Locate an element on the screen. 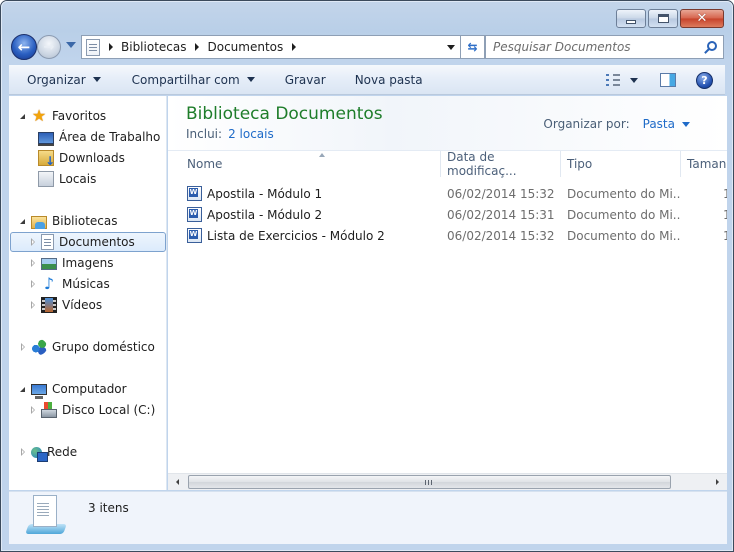 This screenshot has height=552, width=734. tree-item-desktop: Área de Trabalho is located at coordinates (99, 137).